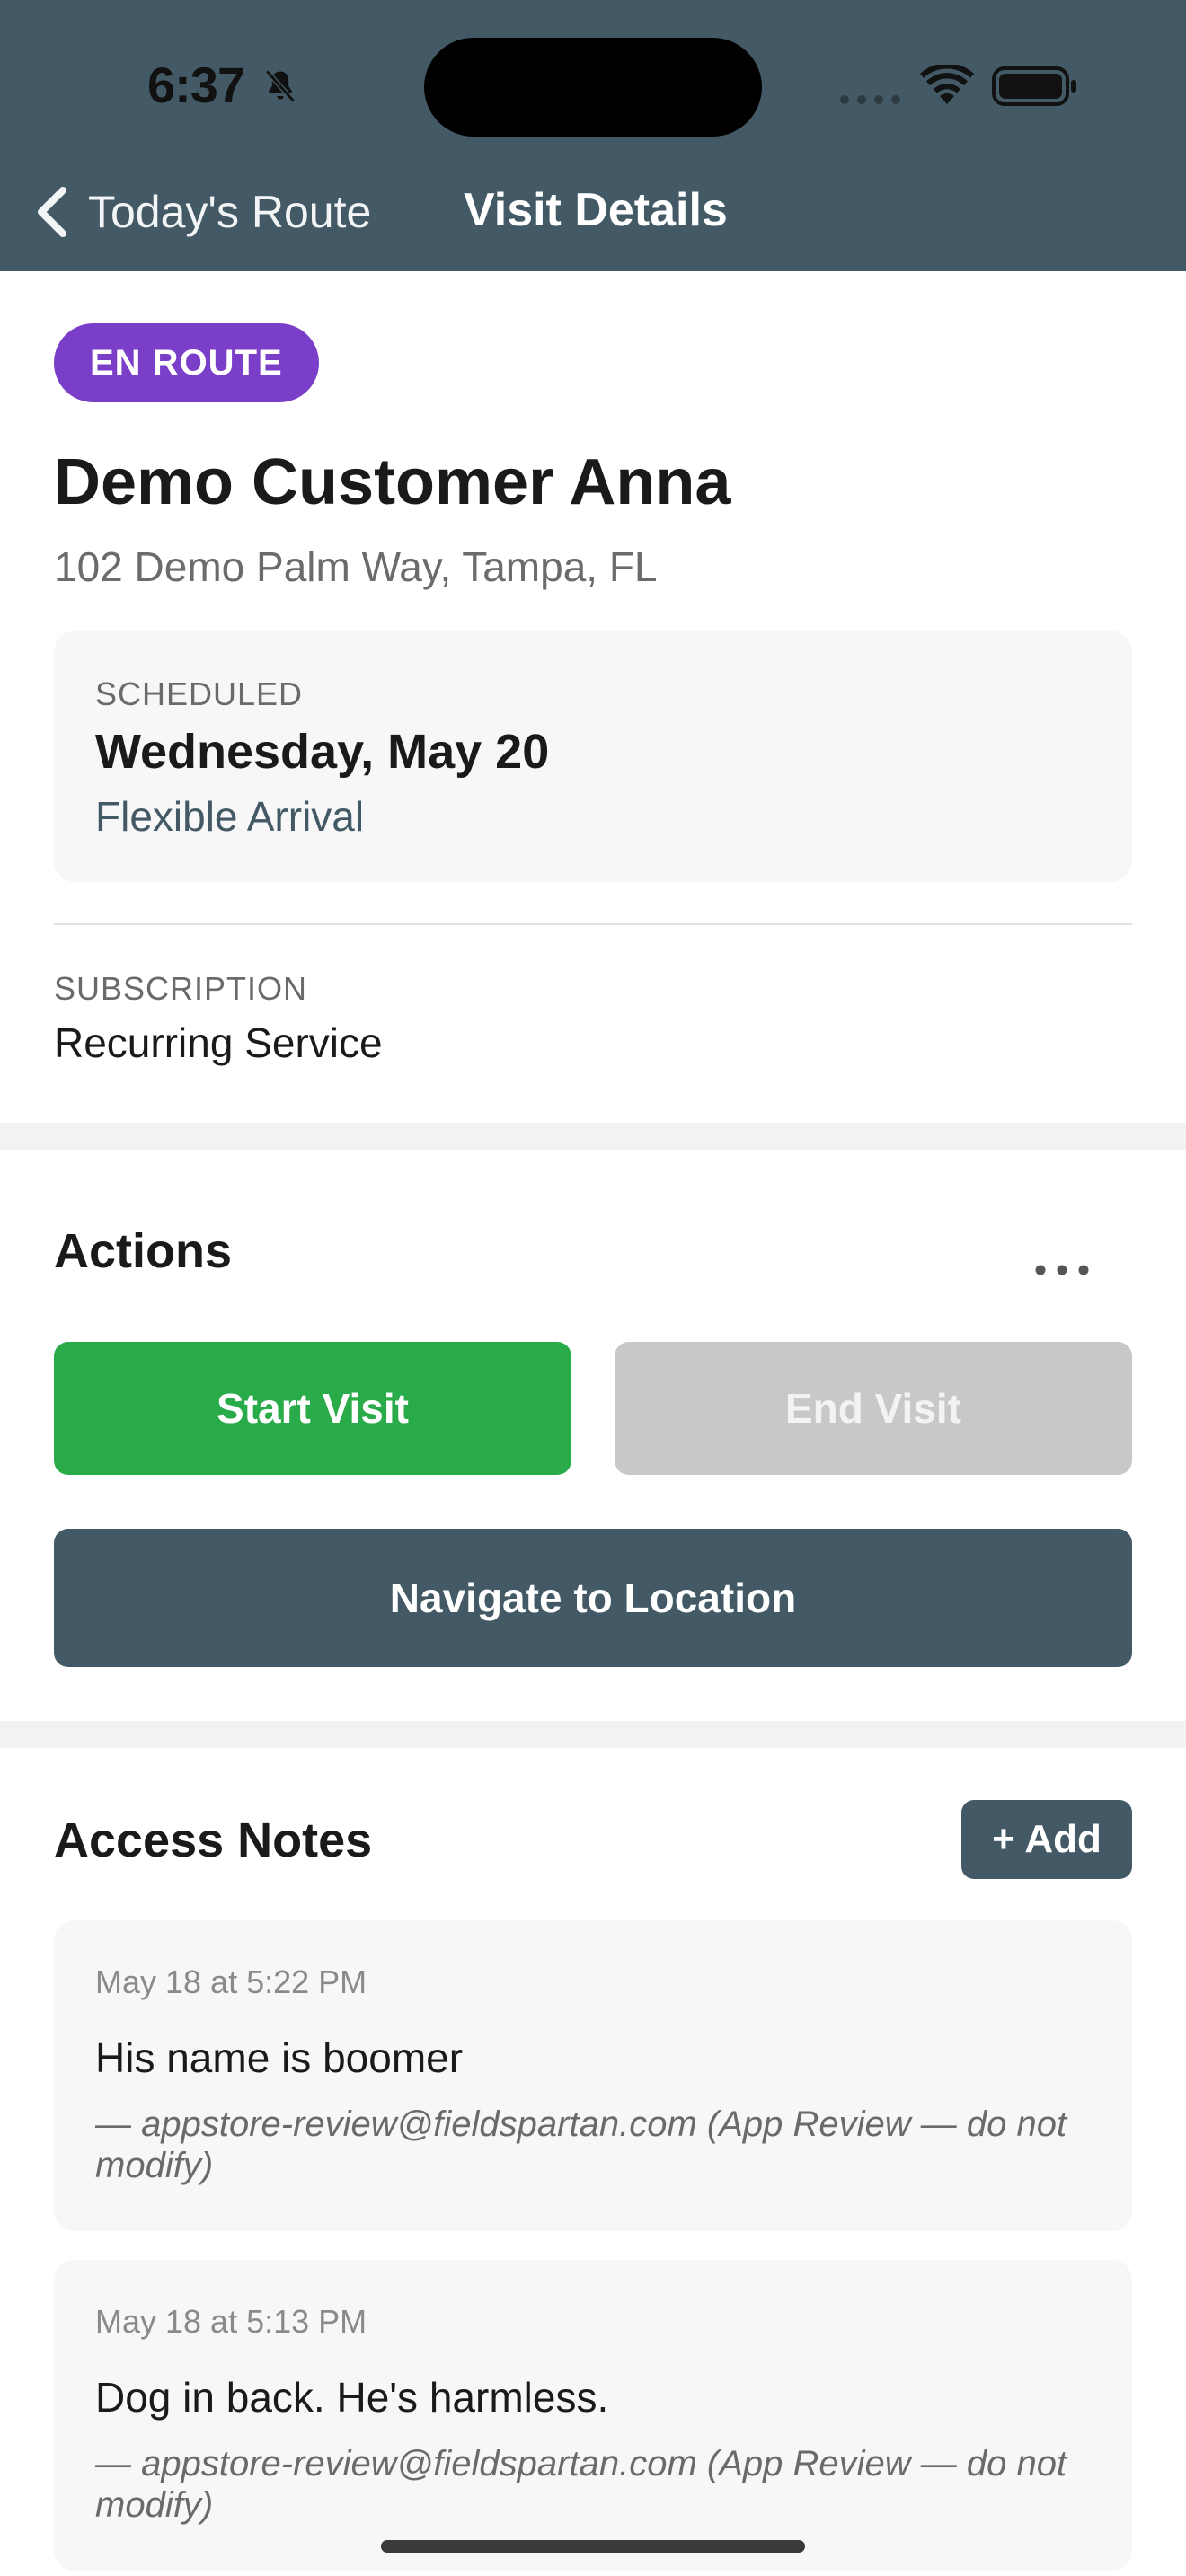  I want to click on page-title: Visit Details, so click(596, 210).